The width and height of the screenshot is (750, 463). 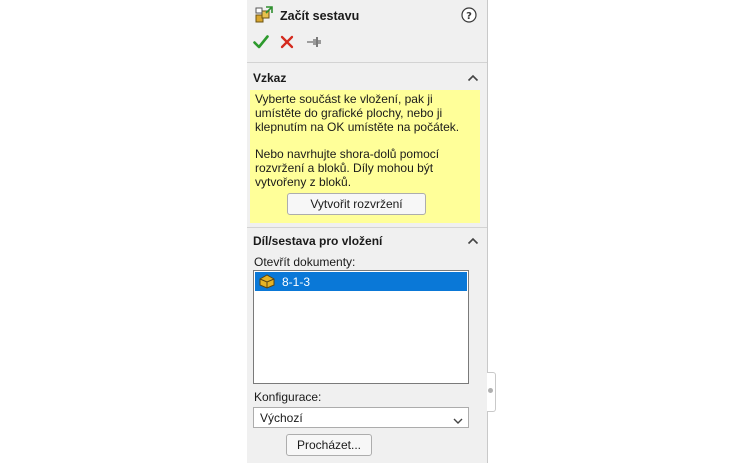 I want to click on configuration-label: Konfigurace:, so click(x=288, y=397).